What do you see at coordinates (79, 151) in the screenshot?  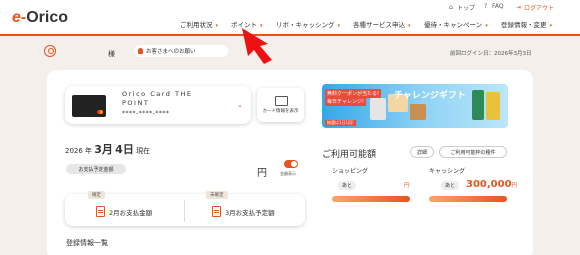 I see `date-year: 2026 年` at bounding box center [79, 151].